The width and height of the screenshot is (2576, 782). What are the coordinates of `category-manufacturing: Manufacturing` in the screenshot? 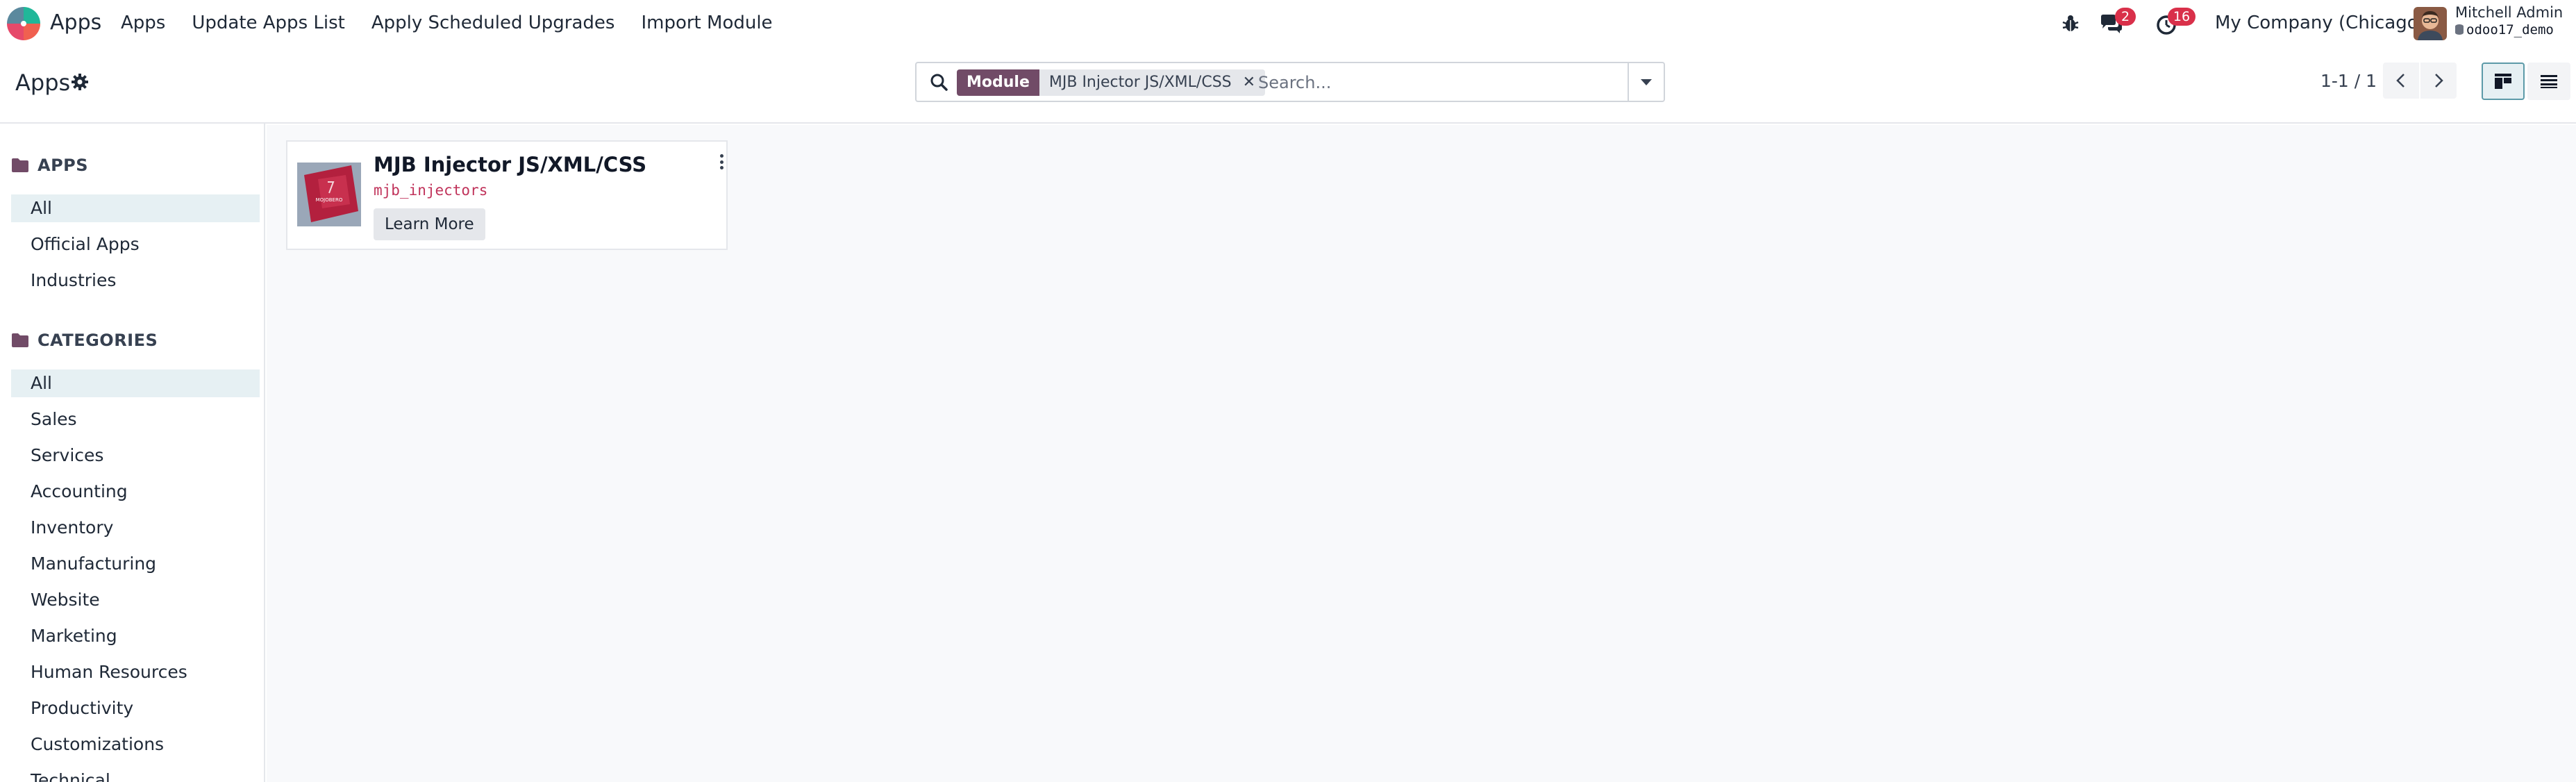 It's located at (135, 564).